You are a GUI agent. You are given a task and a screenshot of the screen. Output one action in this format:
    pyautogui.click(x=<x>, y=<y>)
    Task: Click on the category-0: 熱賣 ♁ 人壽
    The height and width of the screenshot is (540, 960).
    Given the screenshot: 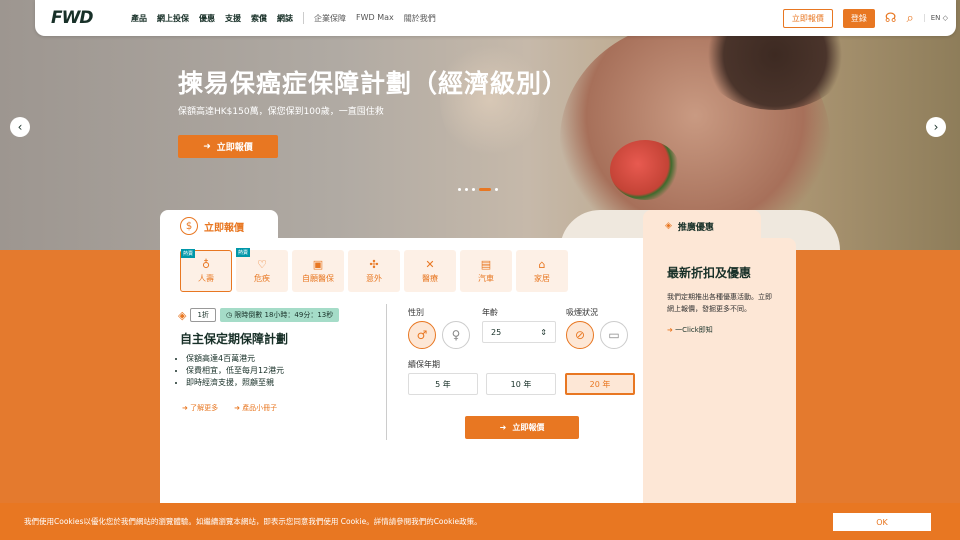 What is the action you would take?
    pyautogui.click(x=206, y=270)
    